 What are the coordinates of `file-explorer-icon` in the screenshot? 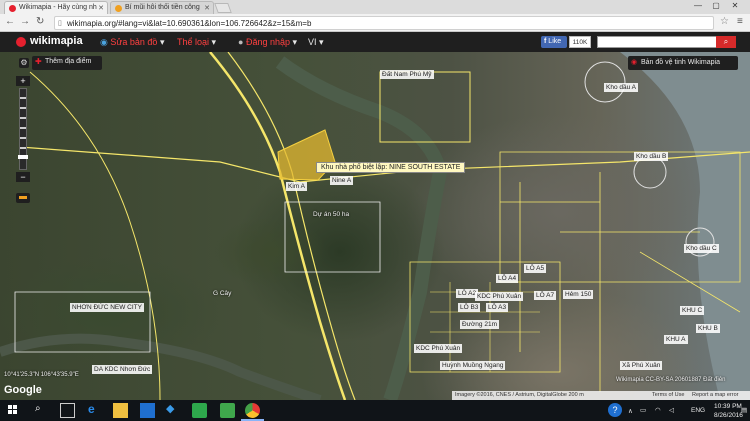 It's located at (120, 410).